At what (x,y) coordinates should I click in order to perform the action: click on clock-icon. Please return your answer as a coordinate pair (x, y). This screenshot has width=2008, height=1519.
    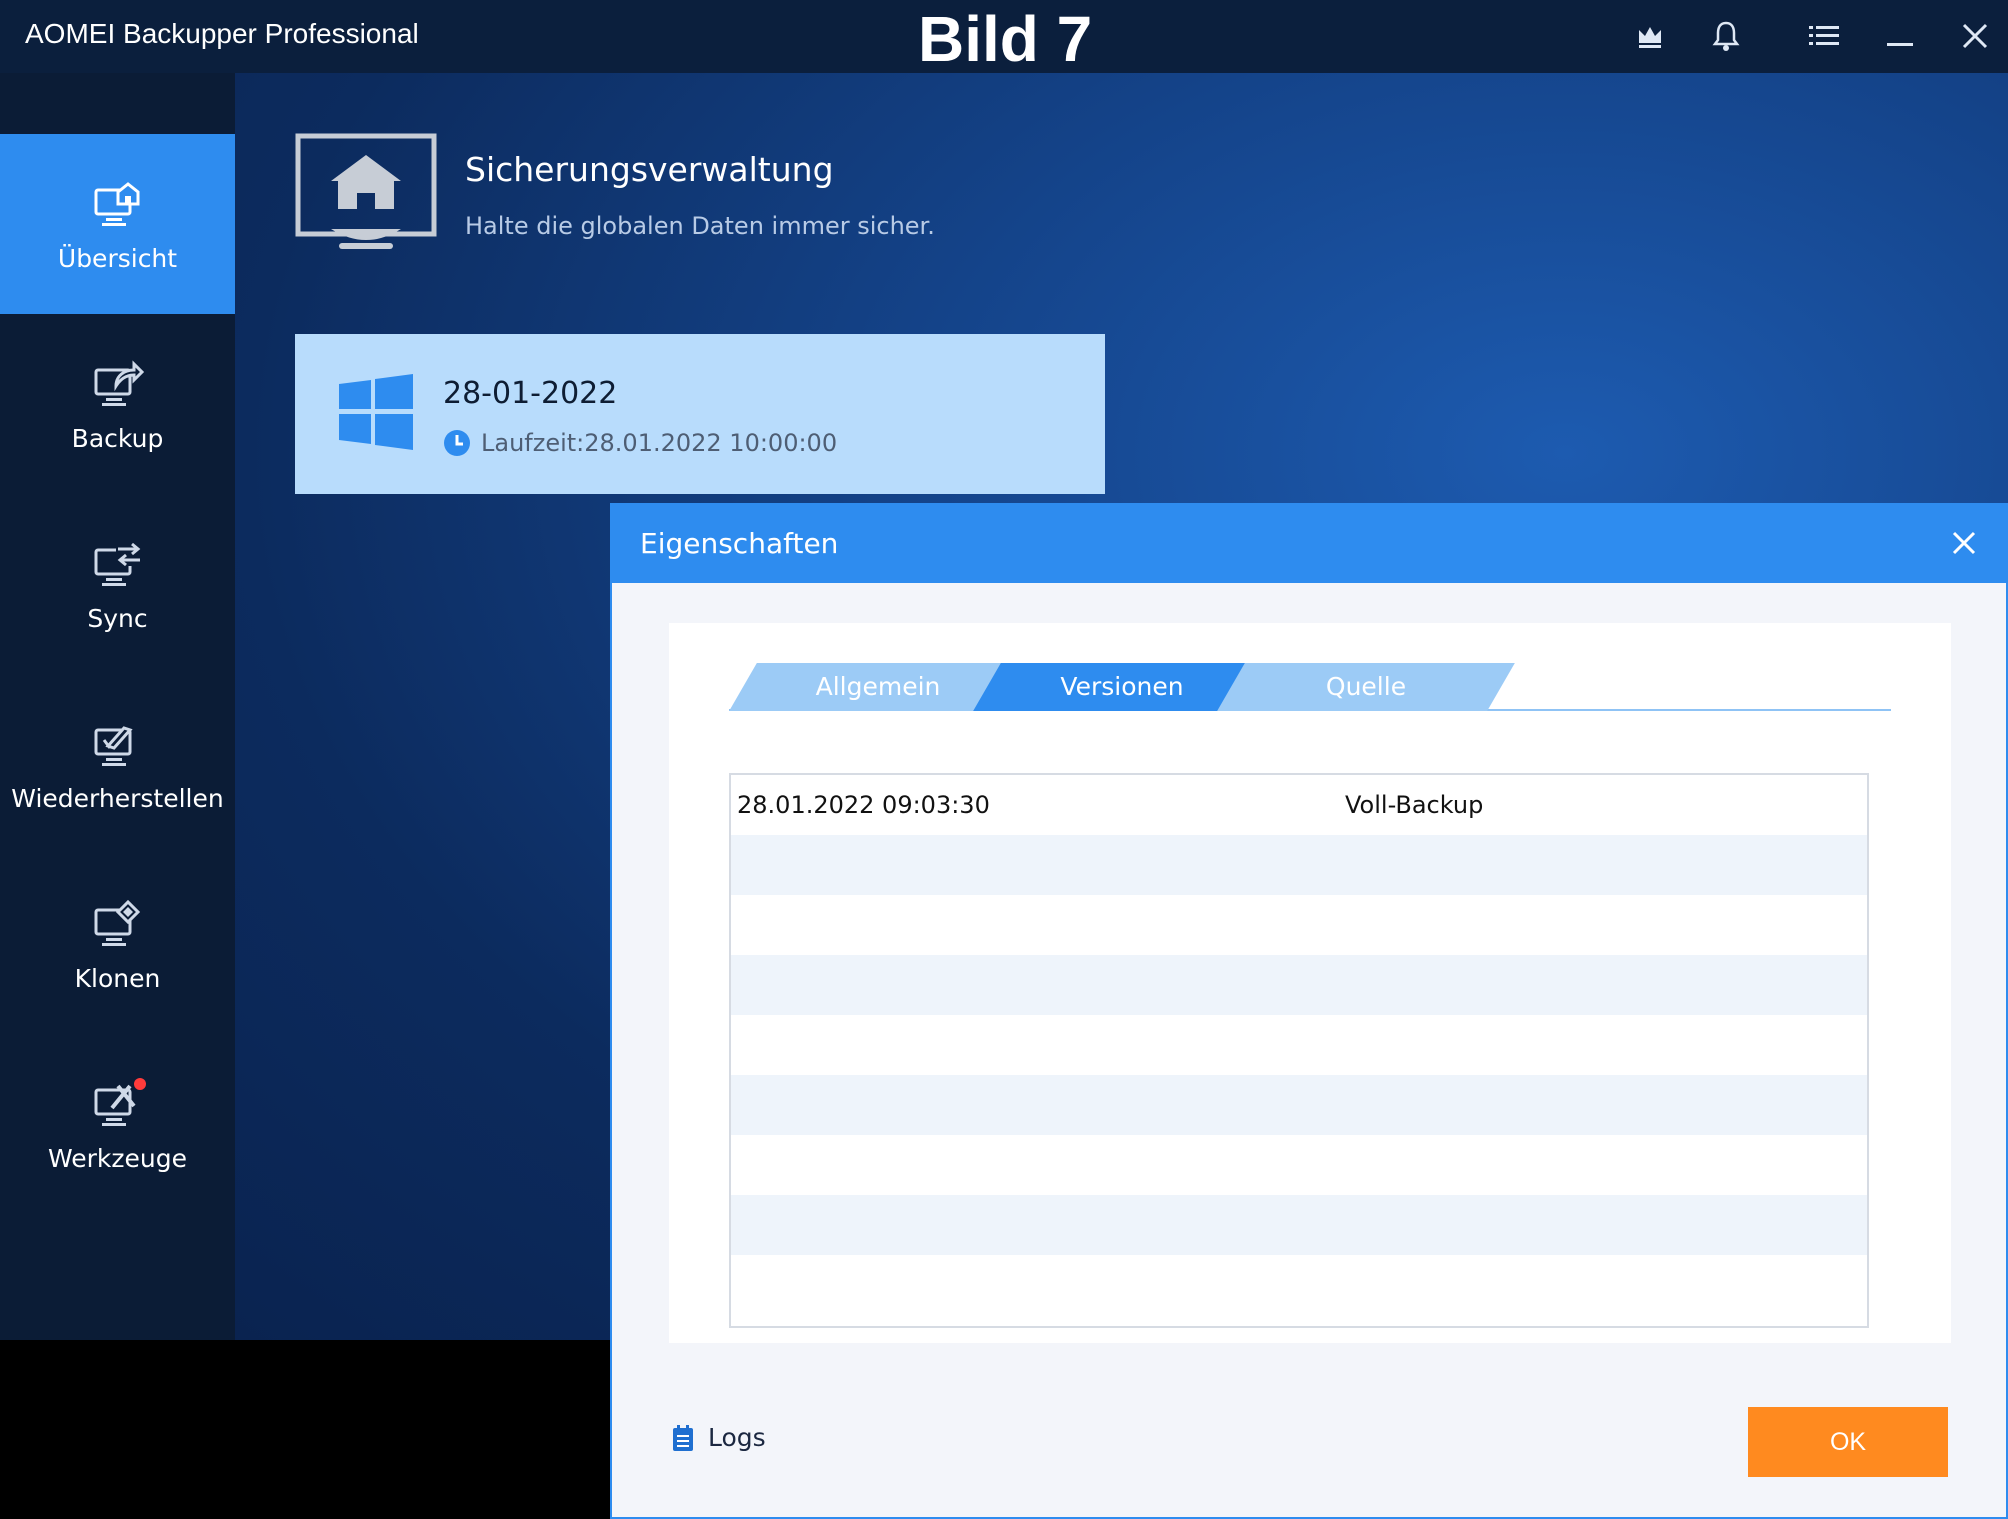
    Looking at the image, I should click on (457, 443).